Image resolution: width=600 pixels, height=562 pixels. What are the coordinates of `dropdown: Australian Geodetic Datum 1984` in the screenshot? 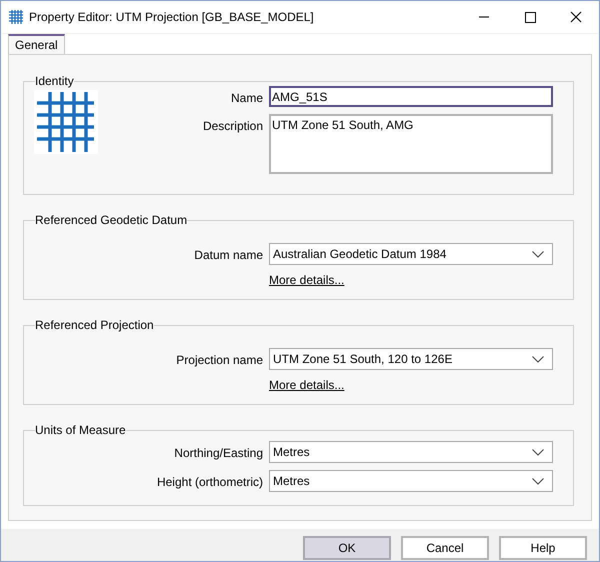 It's located at (411, 254).